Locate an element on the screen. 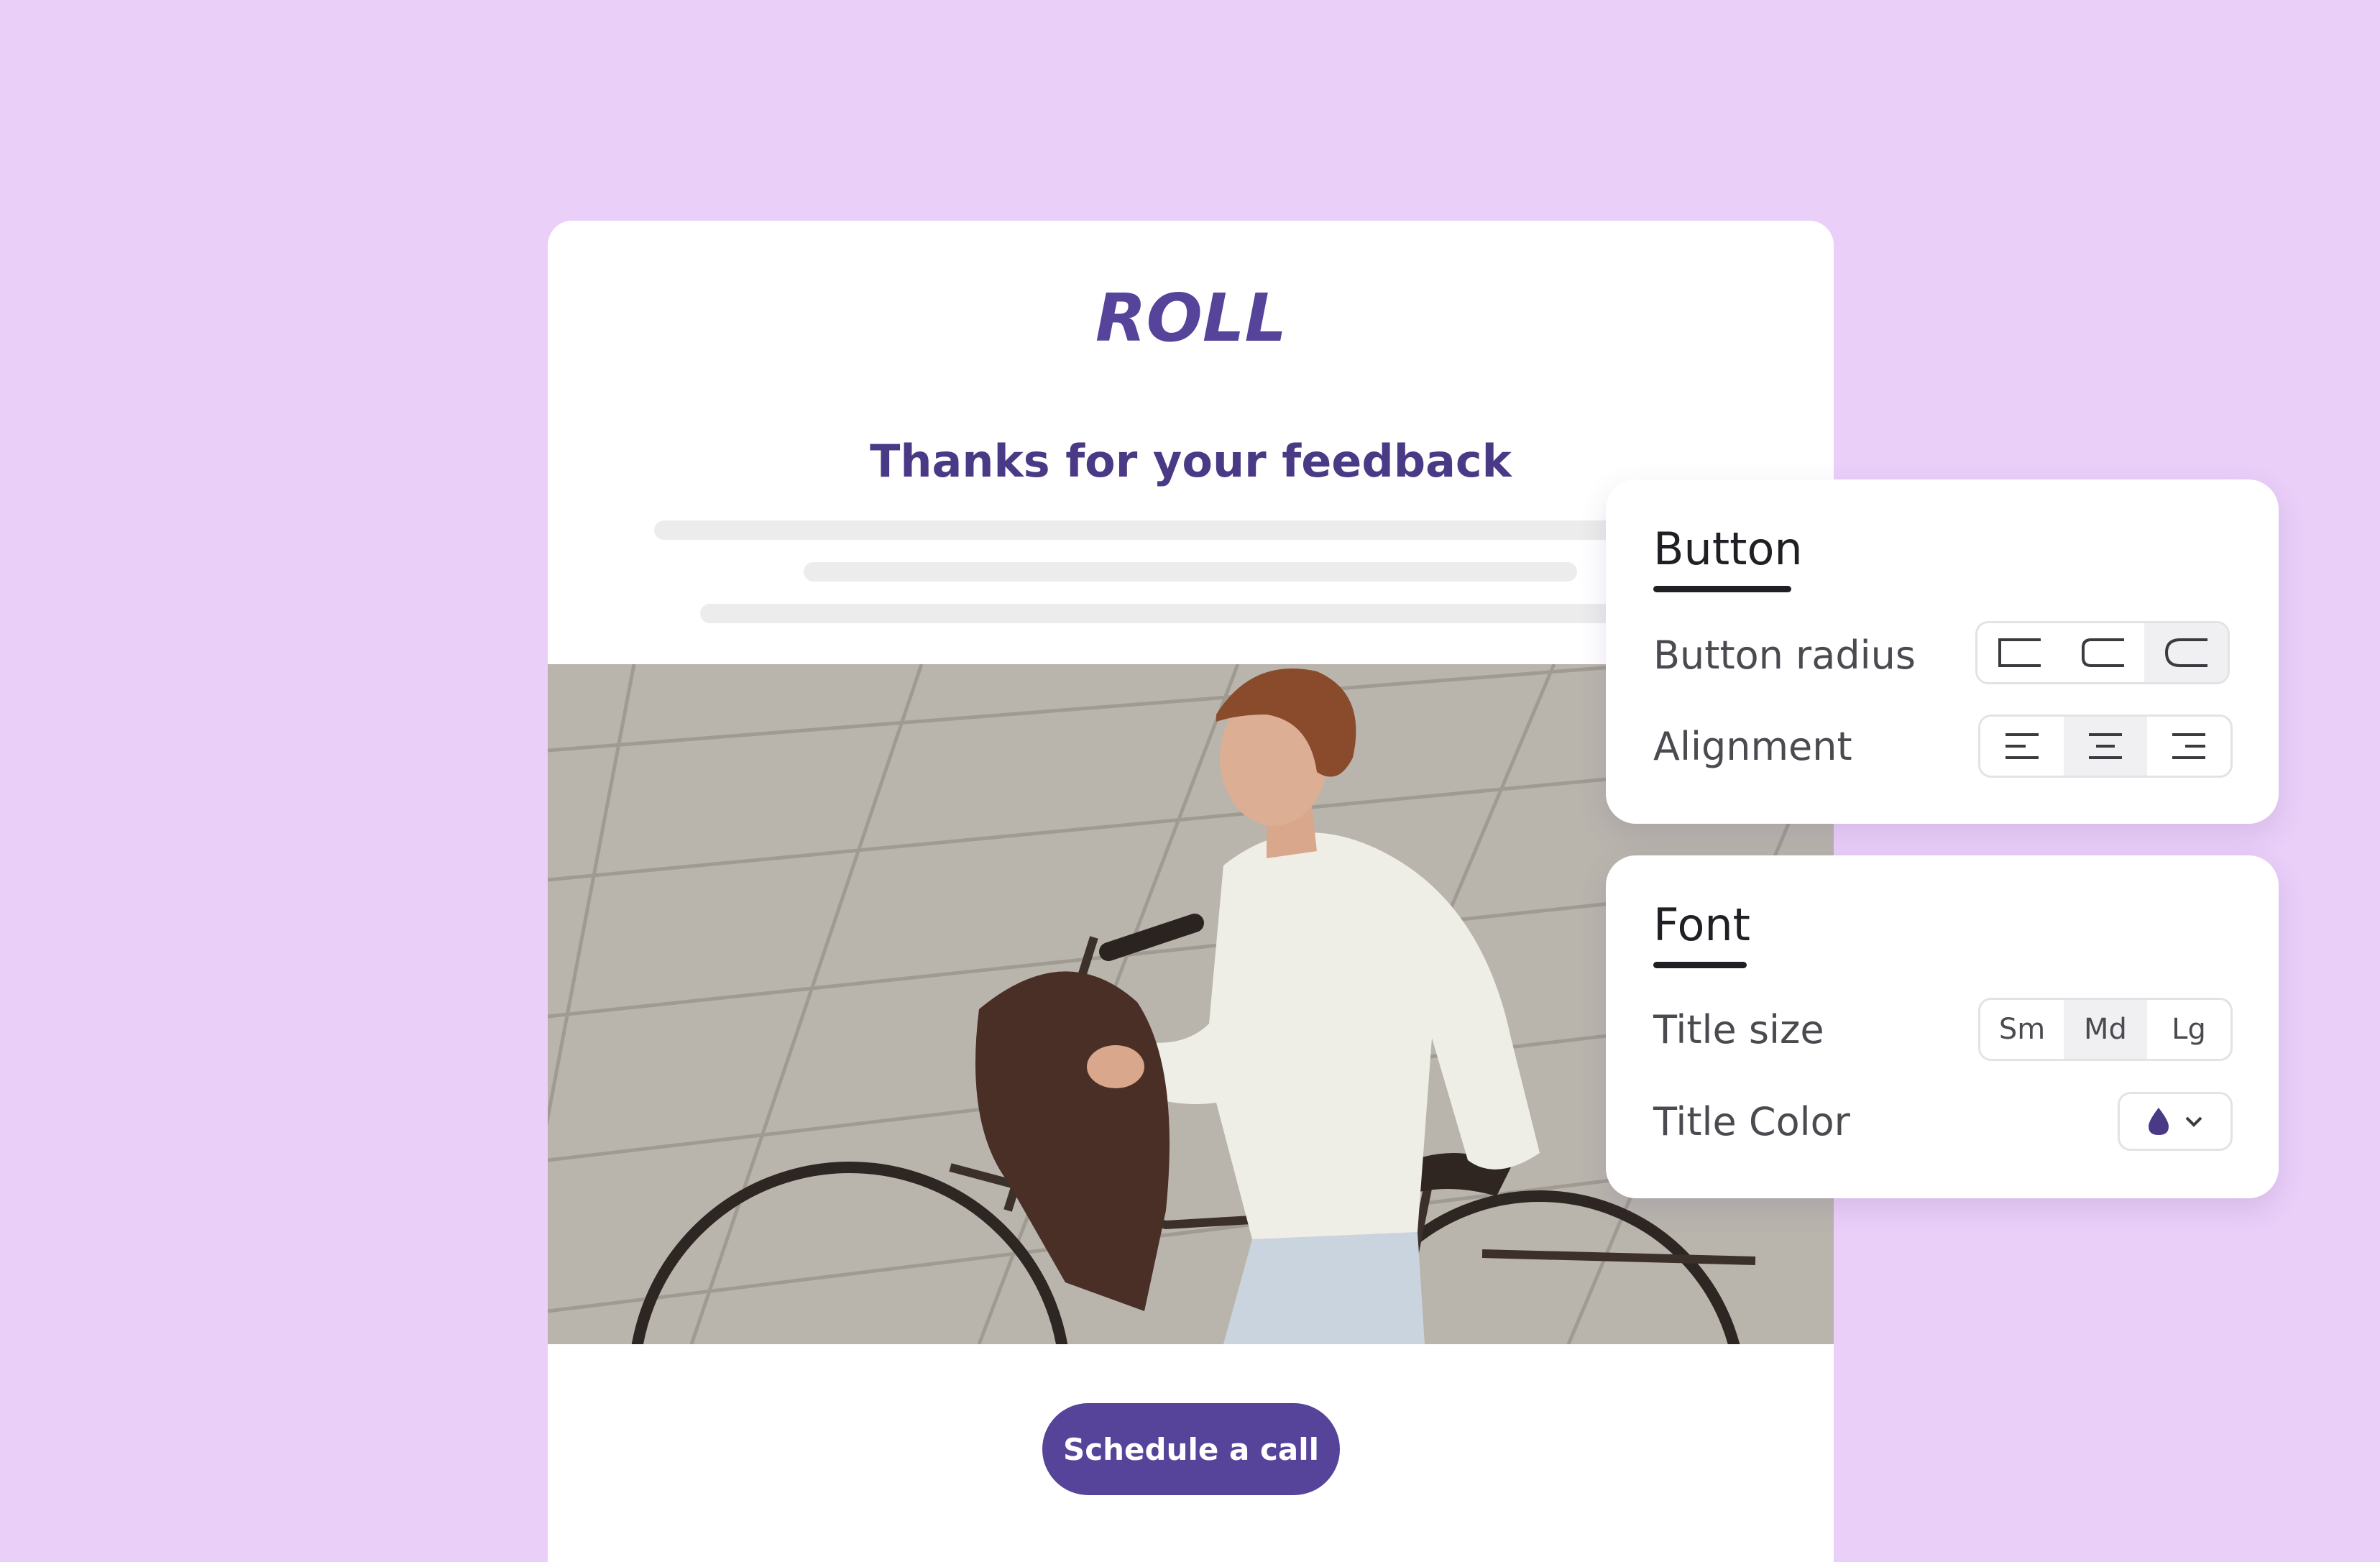 The image size is (2380, 1562). align-right-option is located at coordinates (2188, 746).